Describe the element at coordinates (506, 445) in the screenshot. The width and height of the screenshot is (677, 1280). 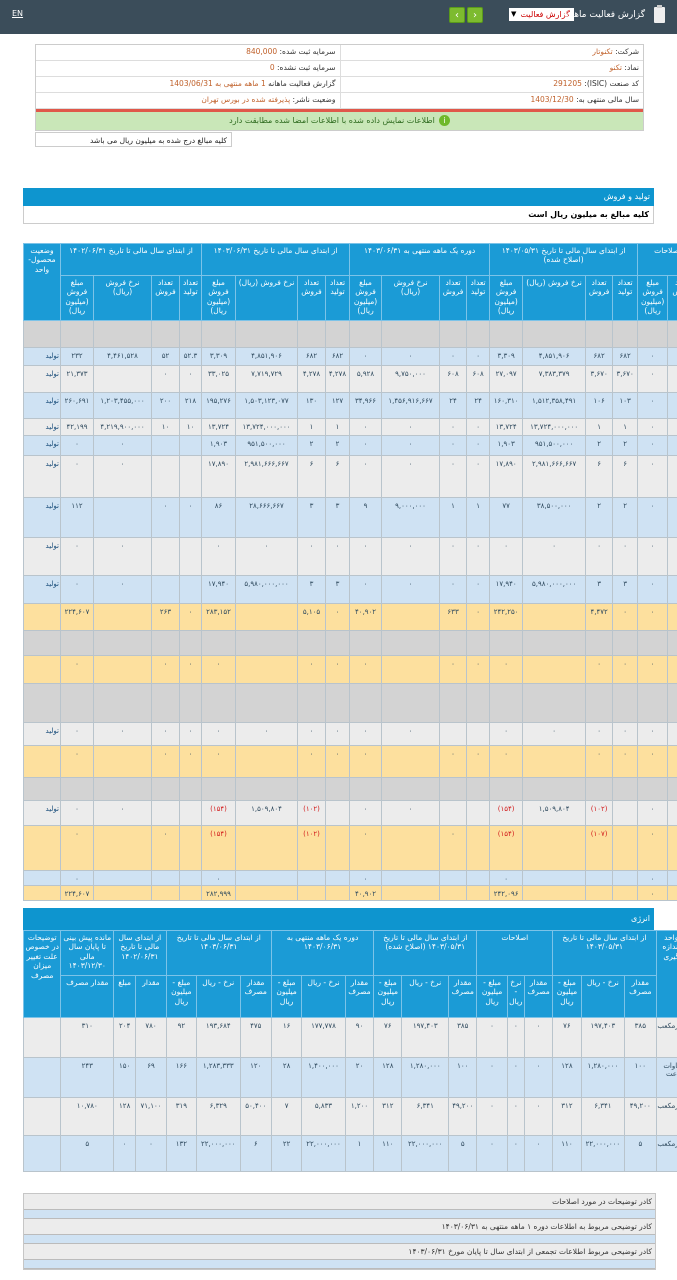
I see `table-cell: ۱,۹۰۳` at that location.